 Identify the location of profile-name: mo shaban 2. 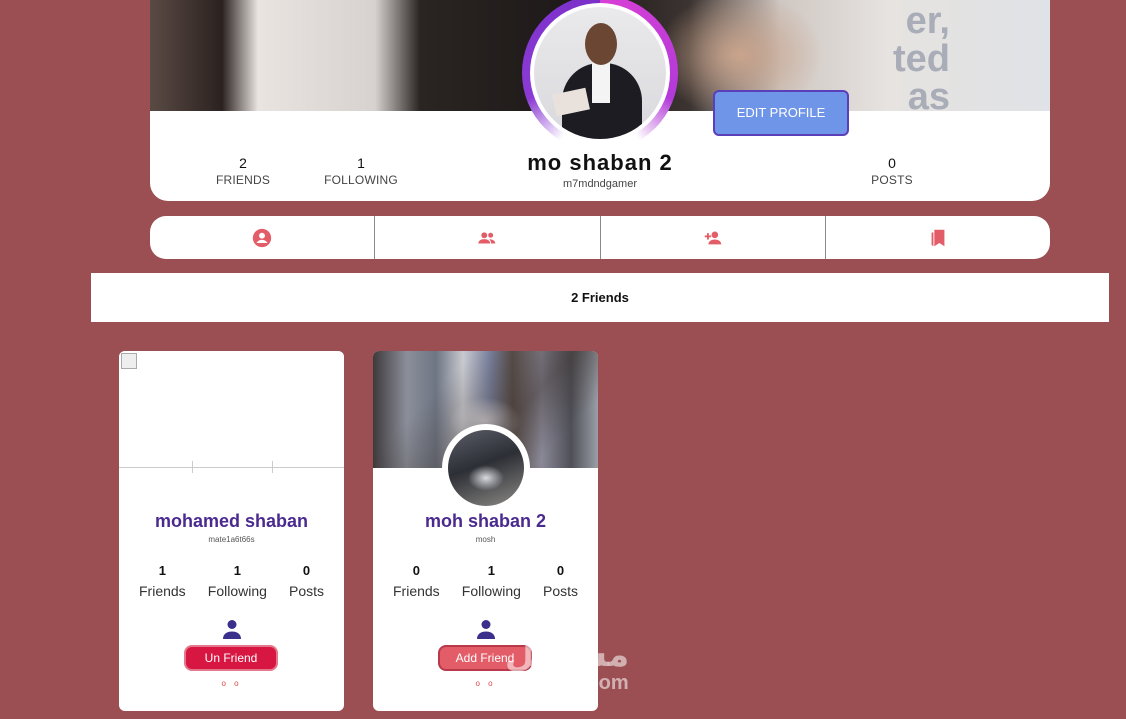
(600, 162).